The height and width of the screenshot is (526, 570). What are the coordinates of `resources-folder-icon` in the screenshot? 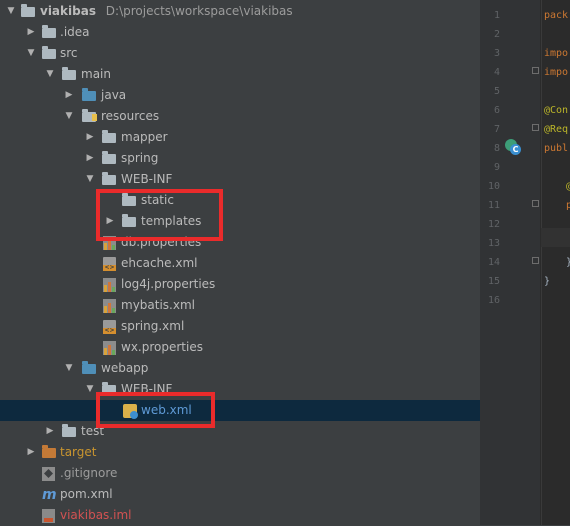 It's located at (89, 115).